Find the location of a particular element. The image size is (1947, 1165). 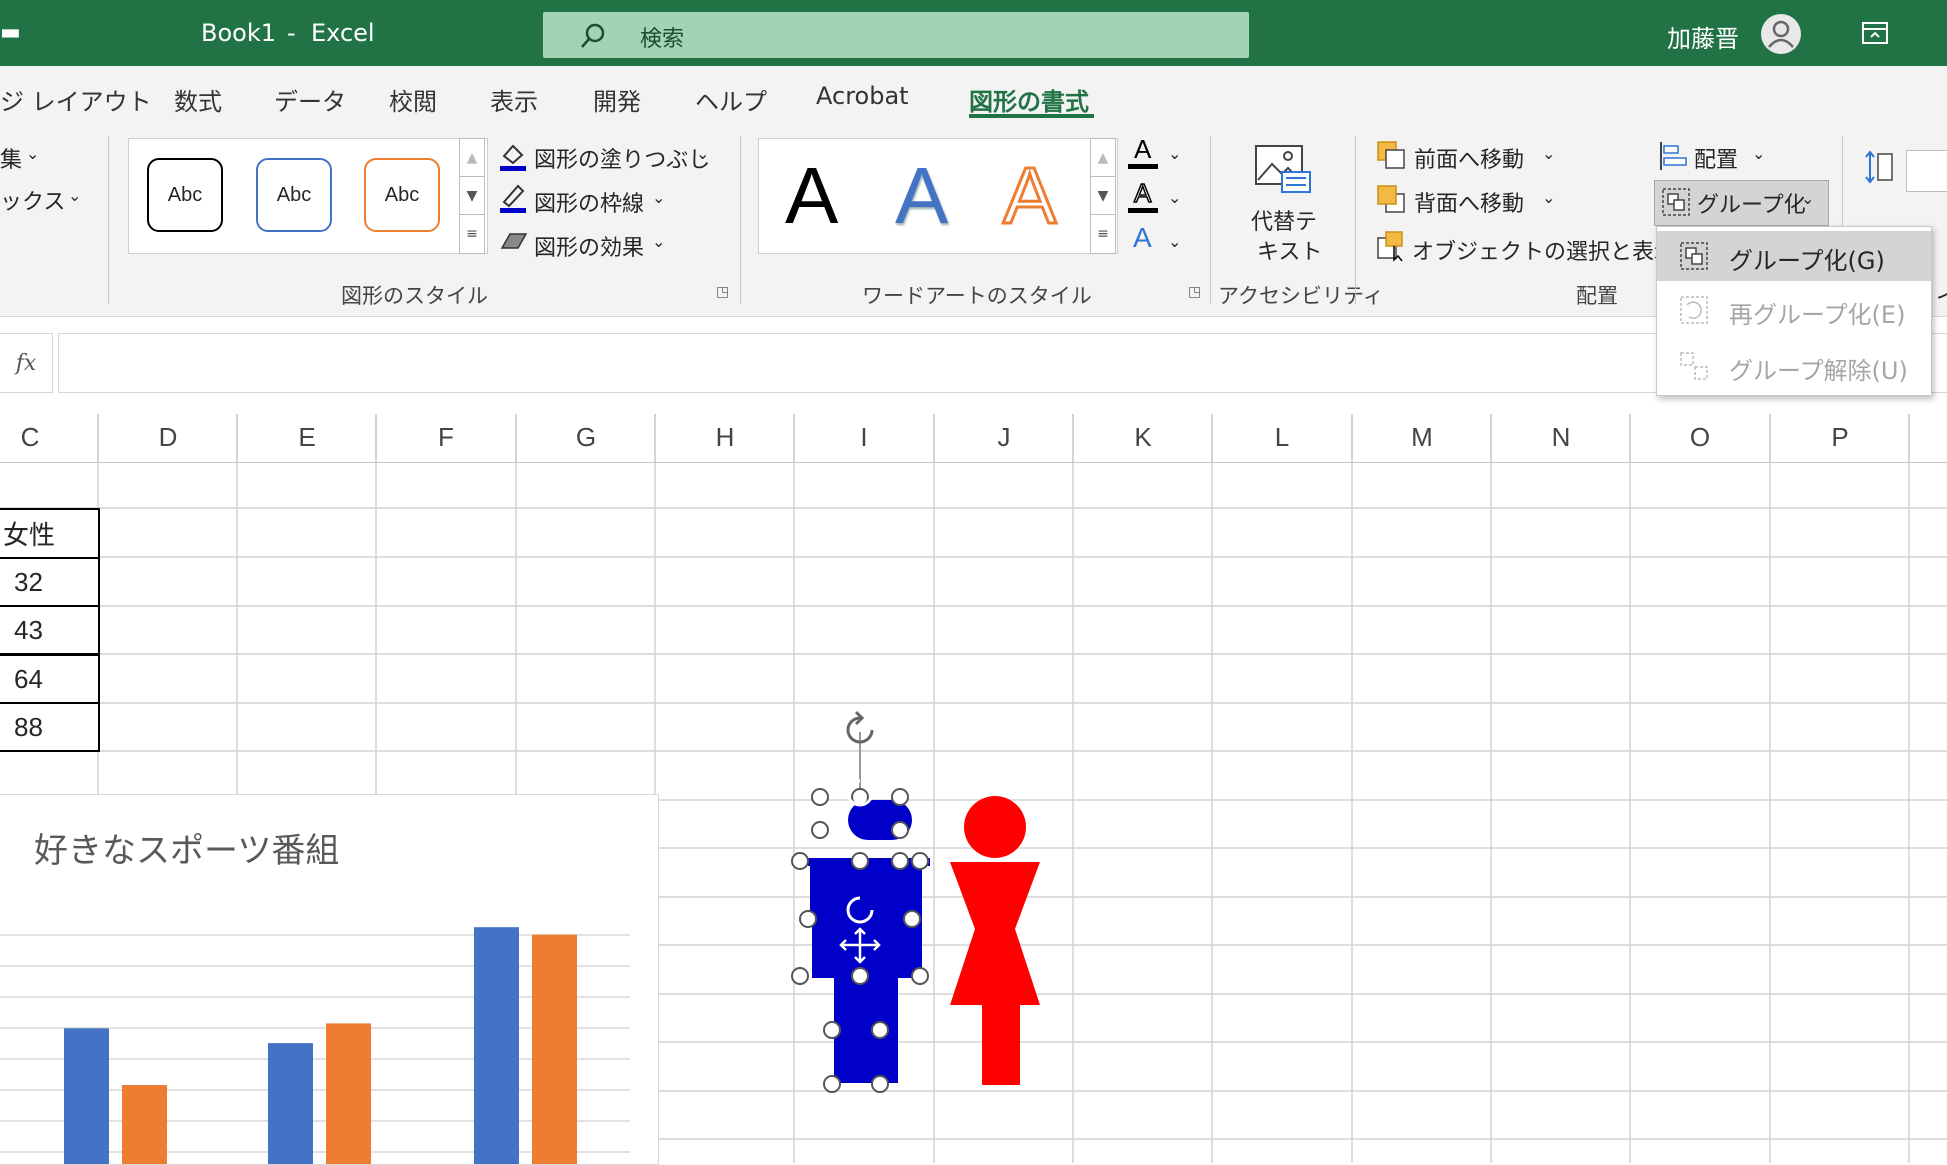

menu-item-regroup: 再グループ化(E) is located at coordinates (1794, 310).